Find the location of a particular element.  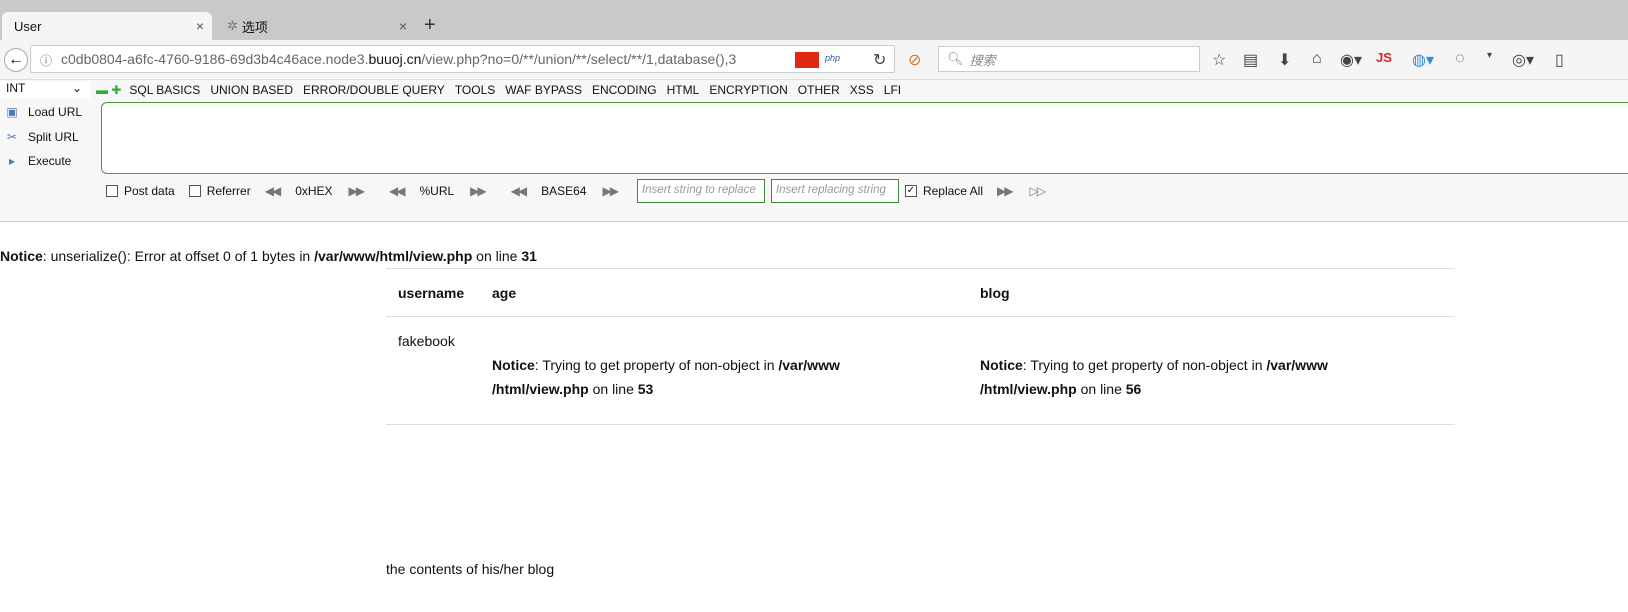

search-input: 🔍︎ 搜索 is located at coordinates (1069, 59).